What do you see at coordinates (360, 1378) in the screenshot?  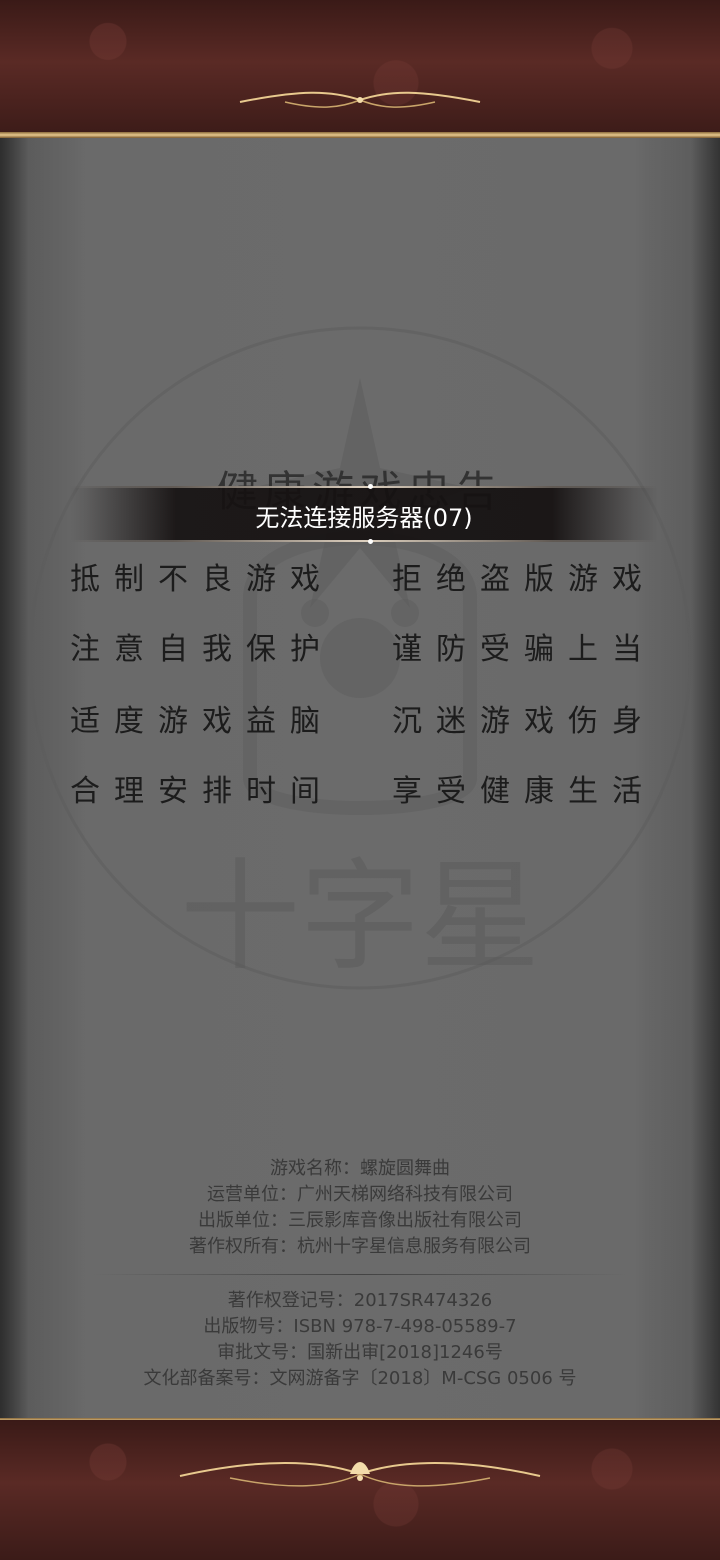 I see `registration-line: 文化部备案号：文网游备字〔2018〕M-CSG 0506 号` at bounding box center [360, 1378].